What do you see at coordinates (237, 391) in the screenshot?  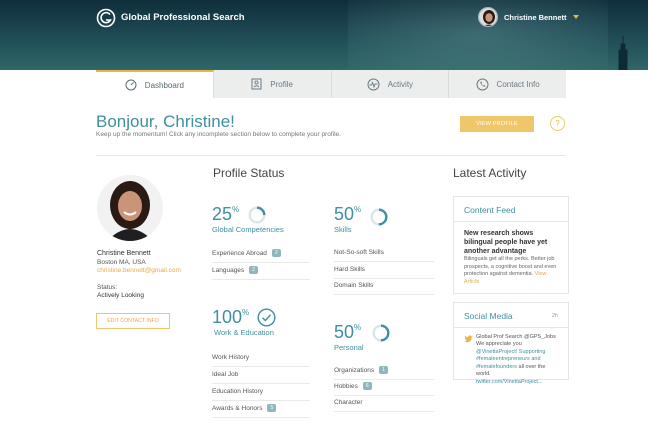 I see `list-item-label: Education History` at bounding box center [237, 391].